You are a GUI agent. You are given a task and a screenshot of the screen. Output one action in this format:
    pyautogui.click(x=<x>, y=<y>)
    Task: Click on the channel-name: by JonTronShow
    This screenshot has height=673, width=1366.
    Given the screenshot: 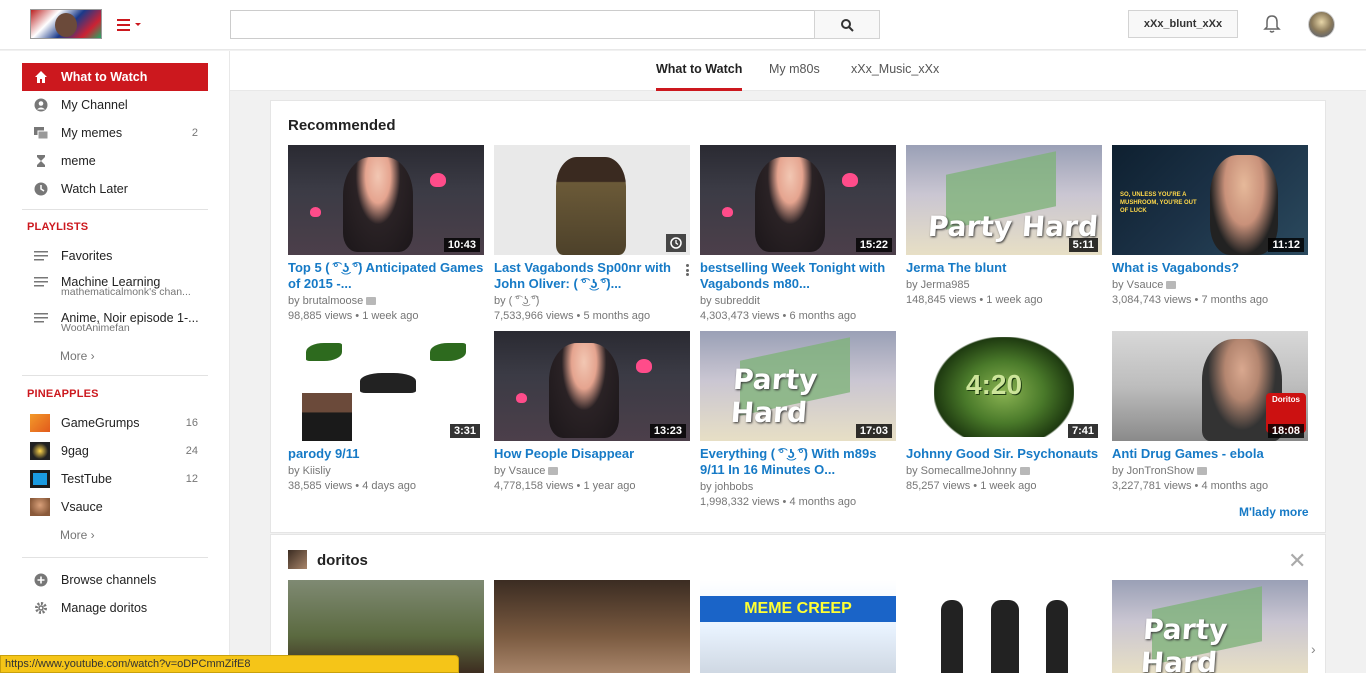 What is the action you would take?
    pyautogui.click(x=1153, y=471)
    